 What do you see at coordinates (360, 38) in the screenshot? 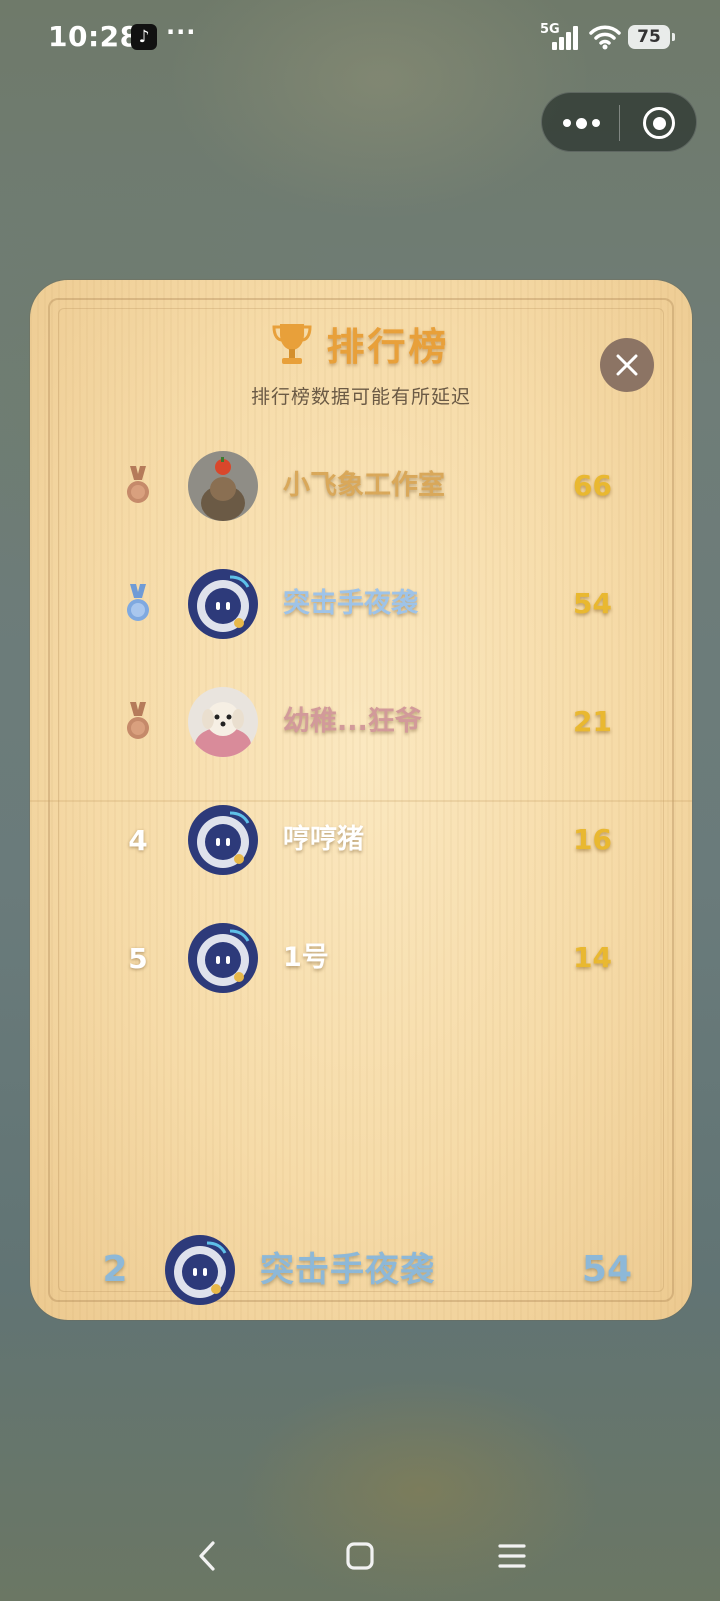
I see `status-bar: 10:28 ♪ ··· 5G 75` at bounding box center [360, 38].